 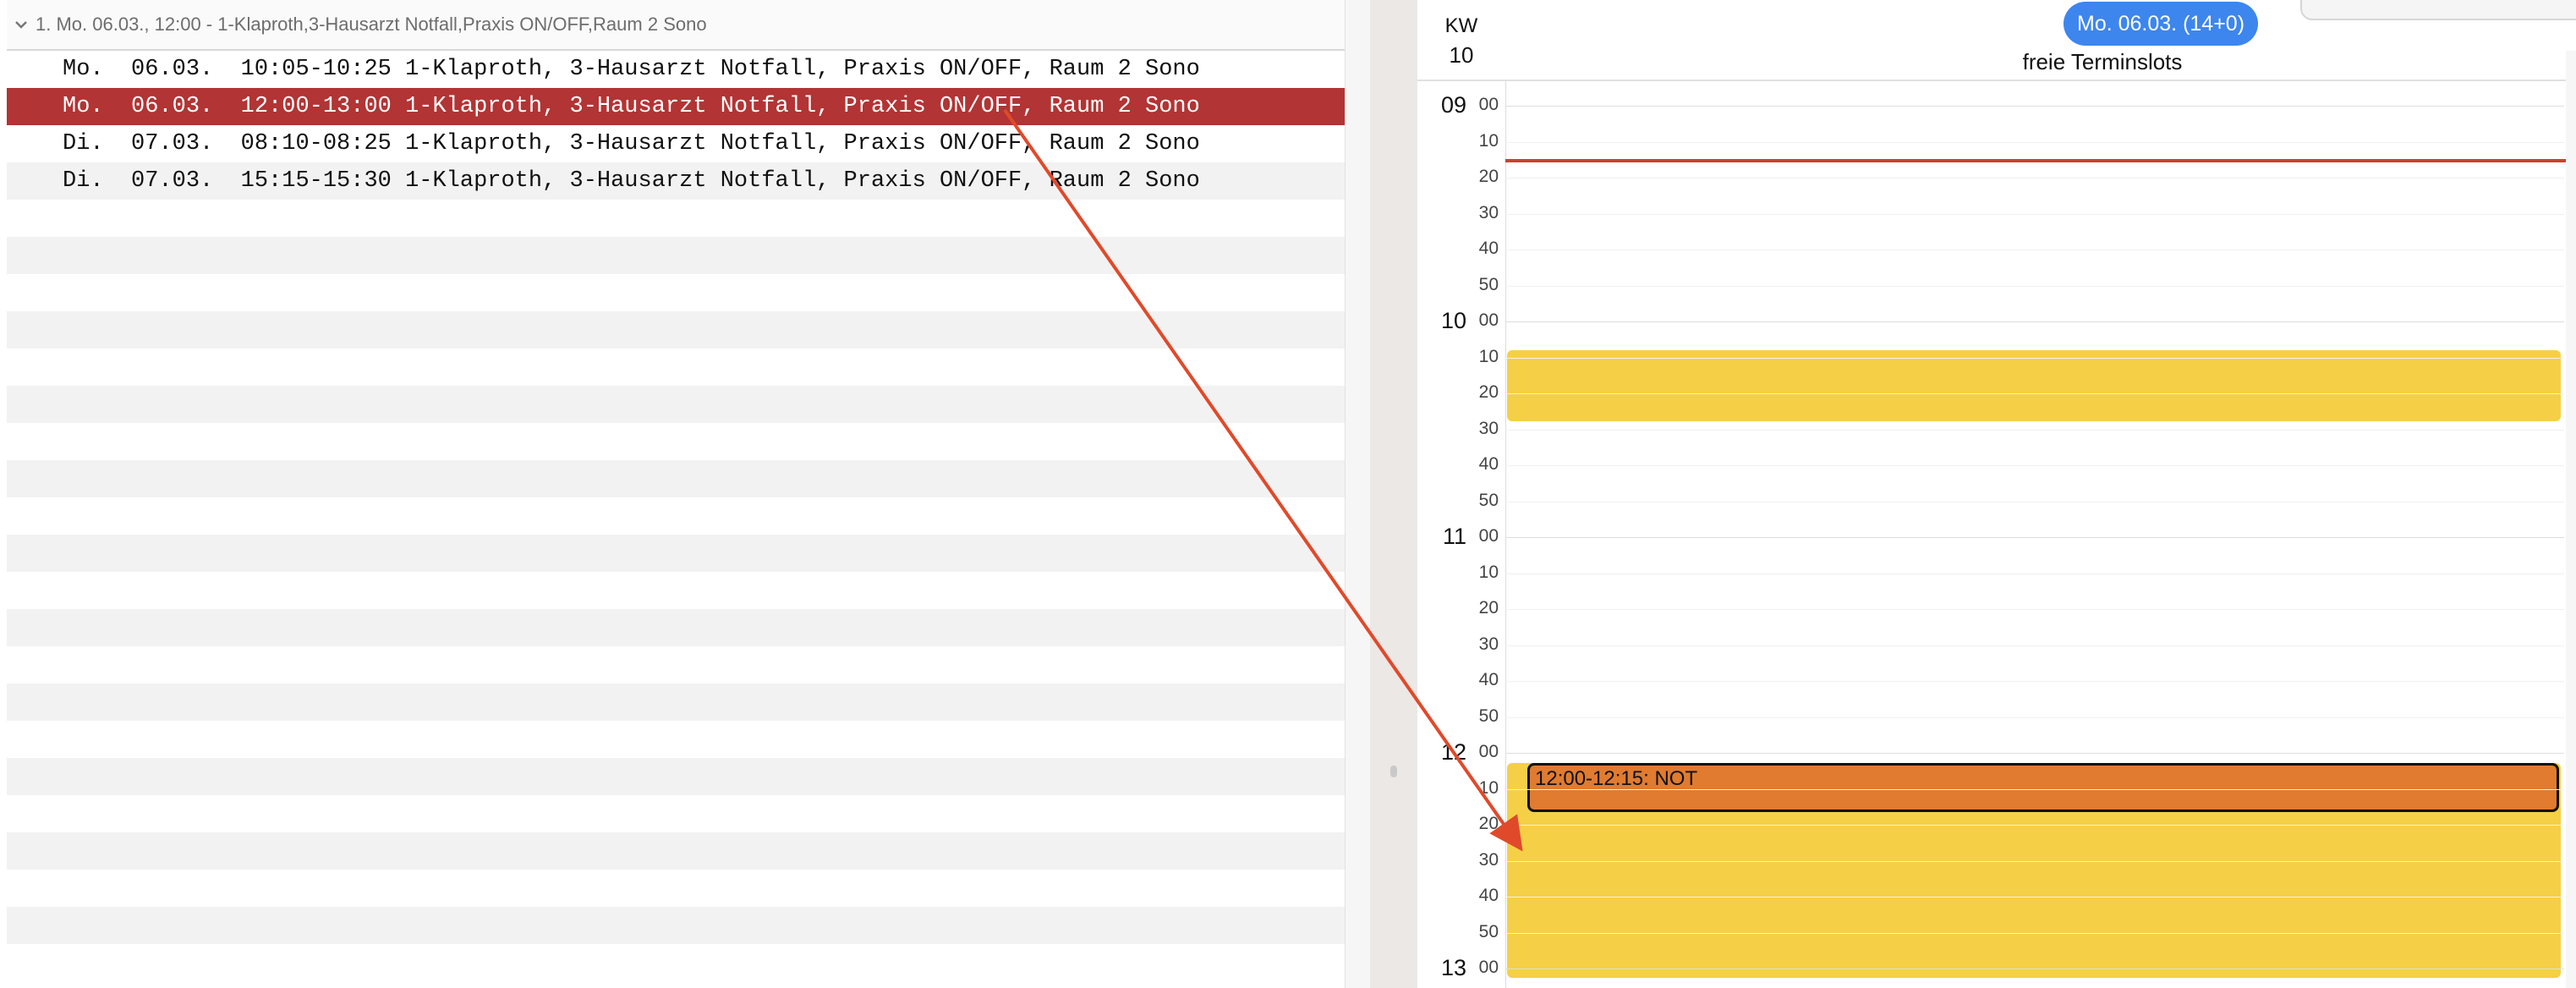 What do you see at coordinates (1357, 494) in the screenshot?
I see `left-scrollbar` at bounding box center [1357, 494].